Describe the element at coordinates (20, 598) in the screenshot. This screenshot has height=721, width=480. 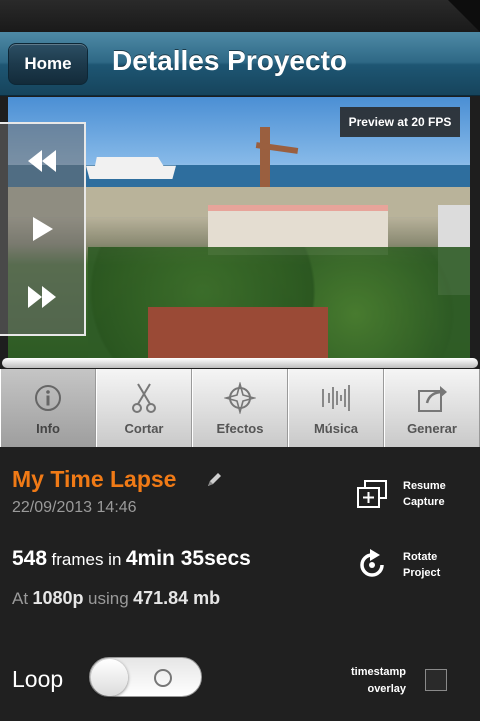
I see `at-text: At` at that location.